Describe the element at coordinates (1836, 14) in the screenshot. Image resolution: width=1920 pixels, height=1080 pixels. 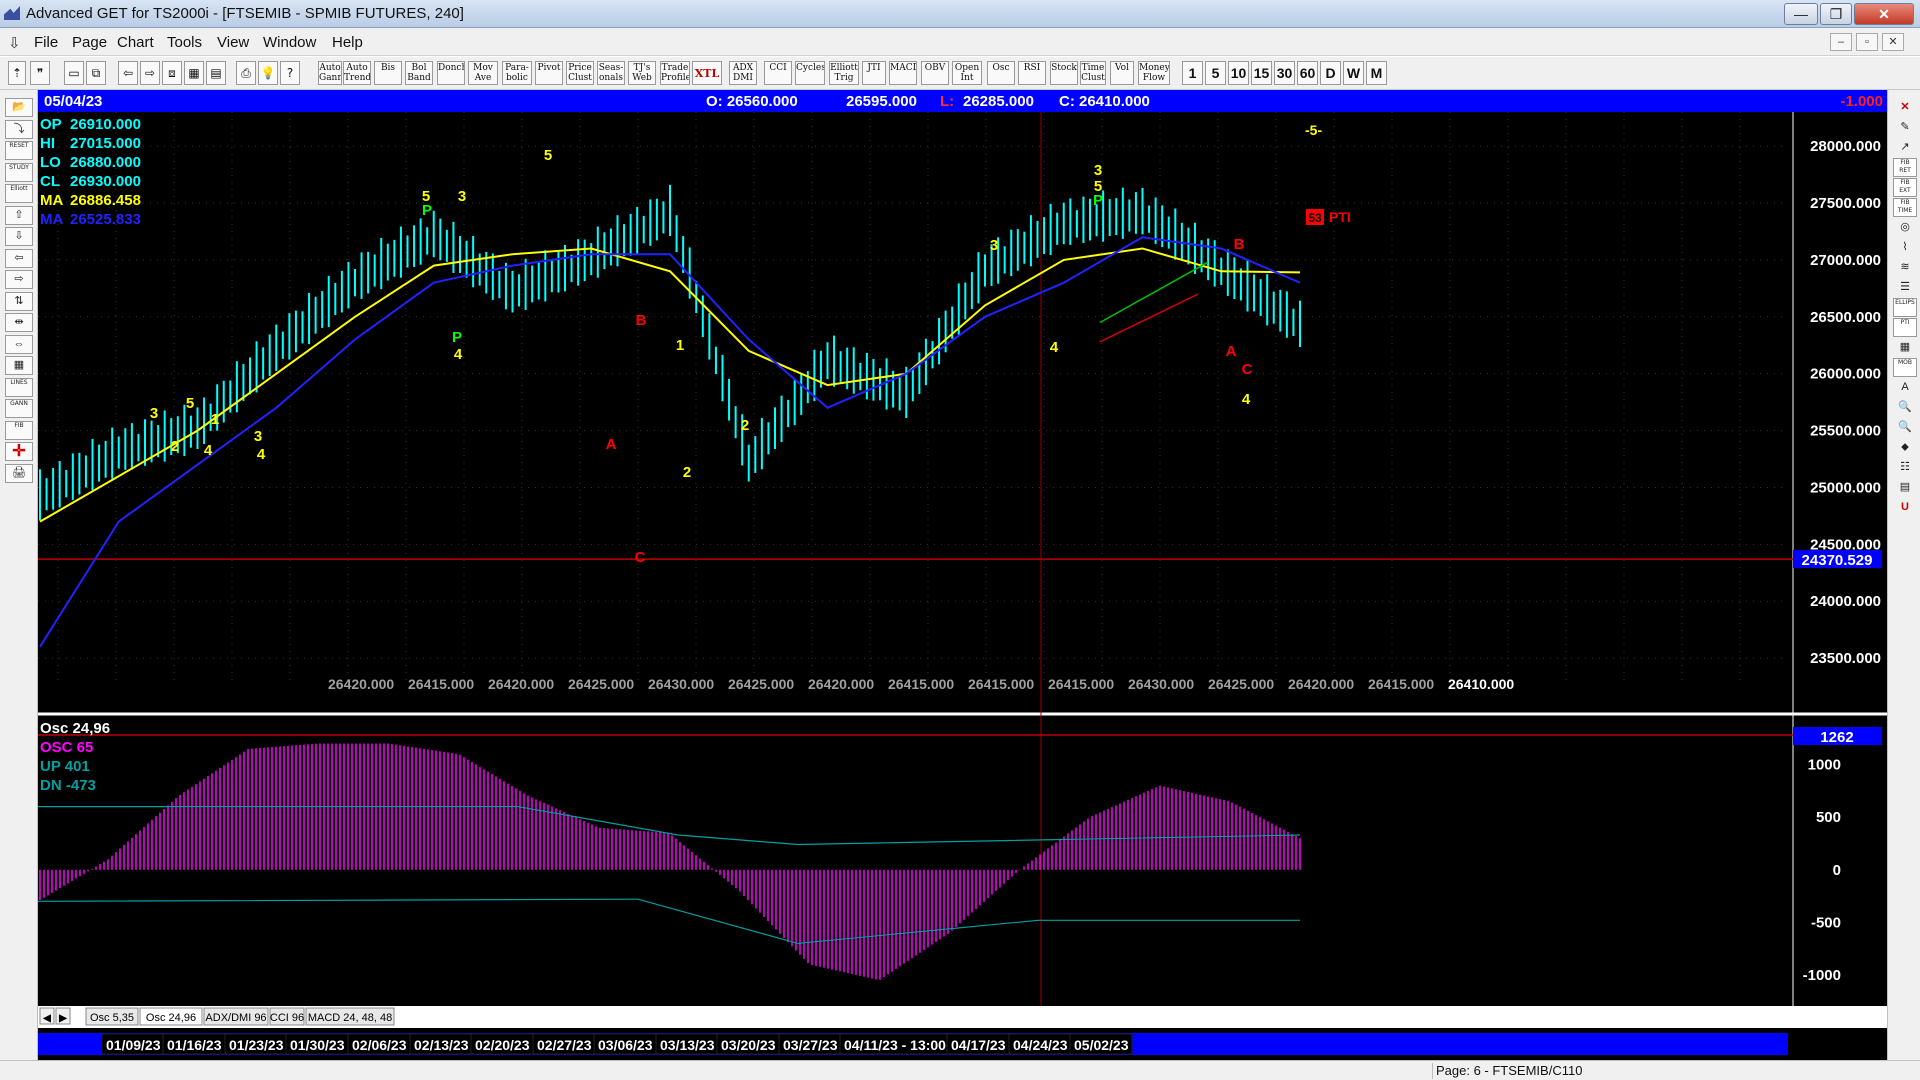
I see `maximize-button: ❐` at that location.